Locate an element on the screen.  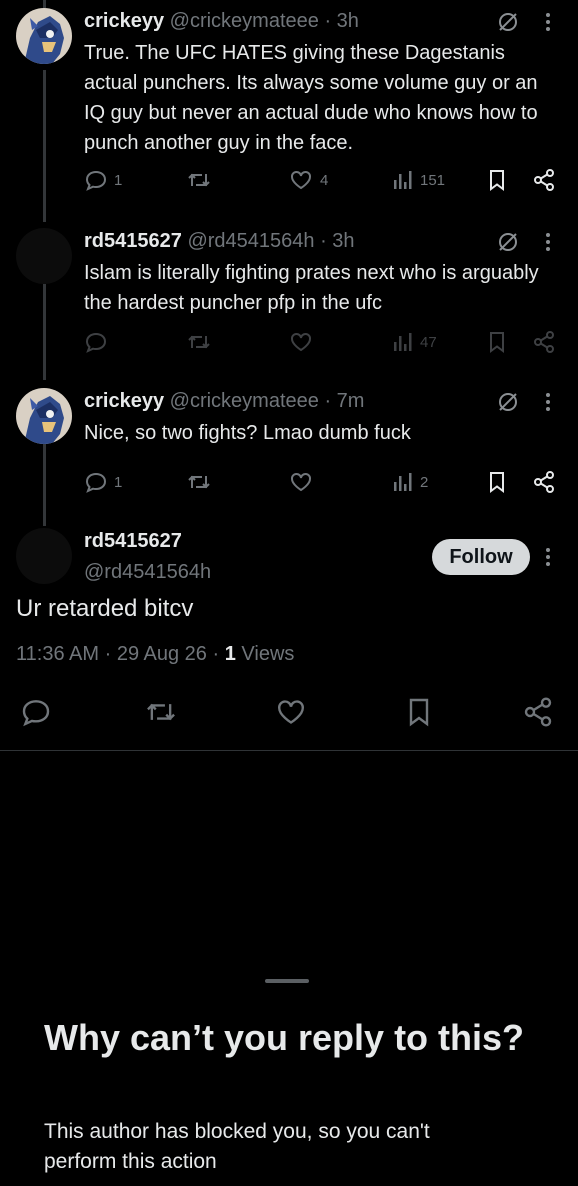
views-count: 1 is located at coordinates (230, 654).